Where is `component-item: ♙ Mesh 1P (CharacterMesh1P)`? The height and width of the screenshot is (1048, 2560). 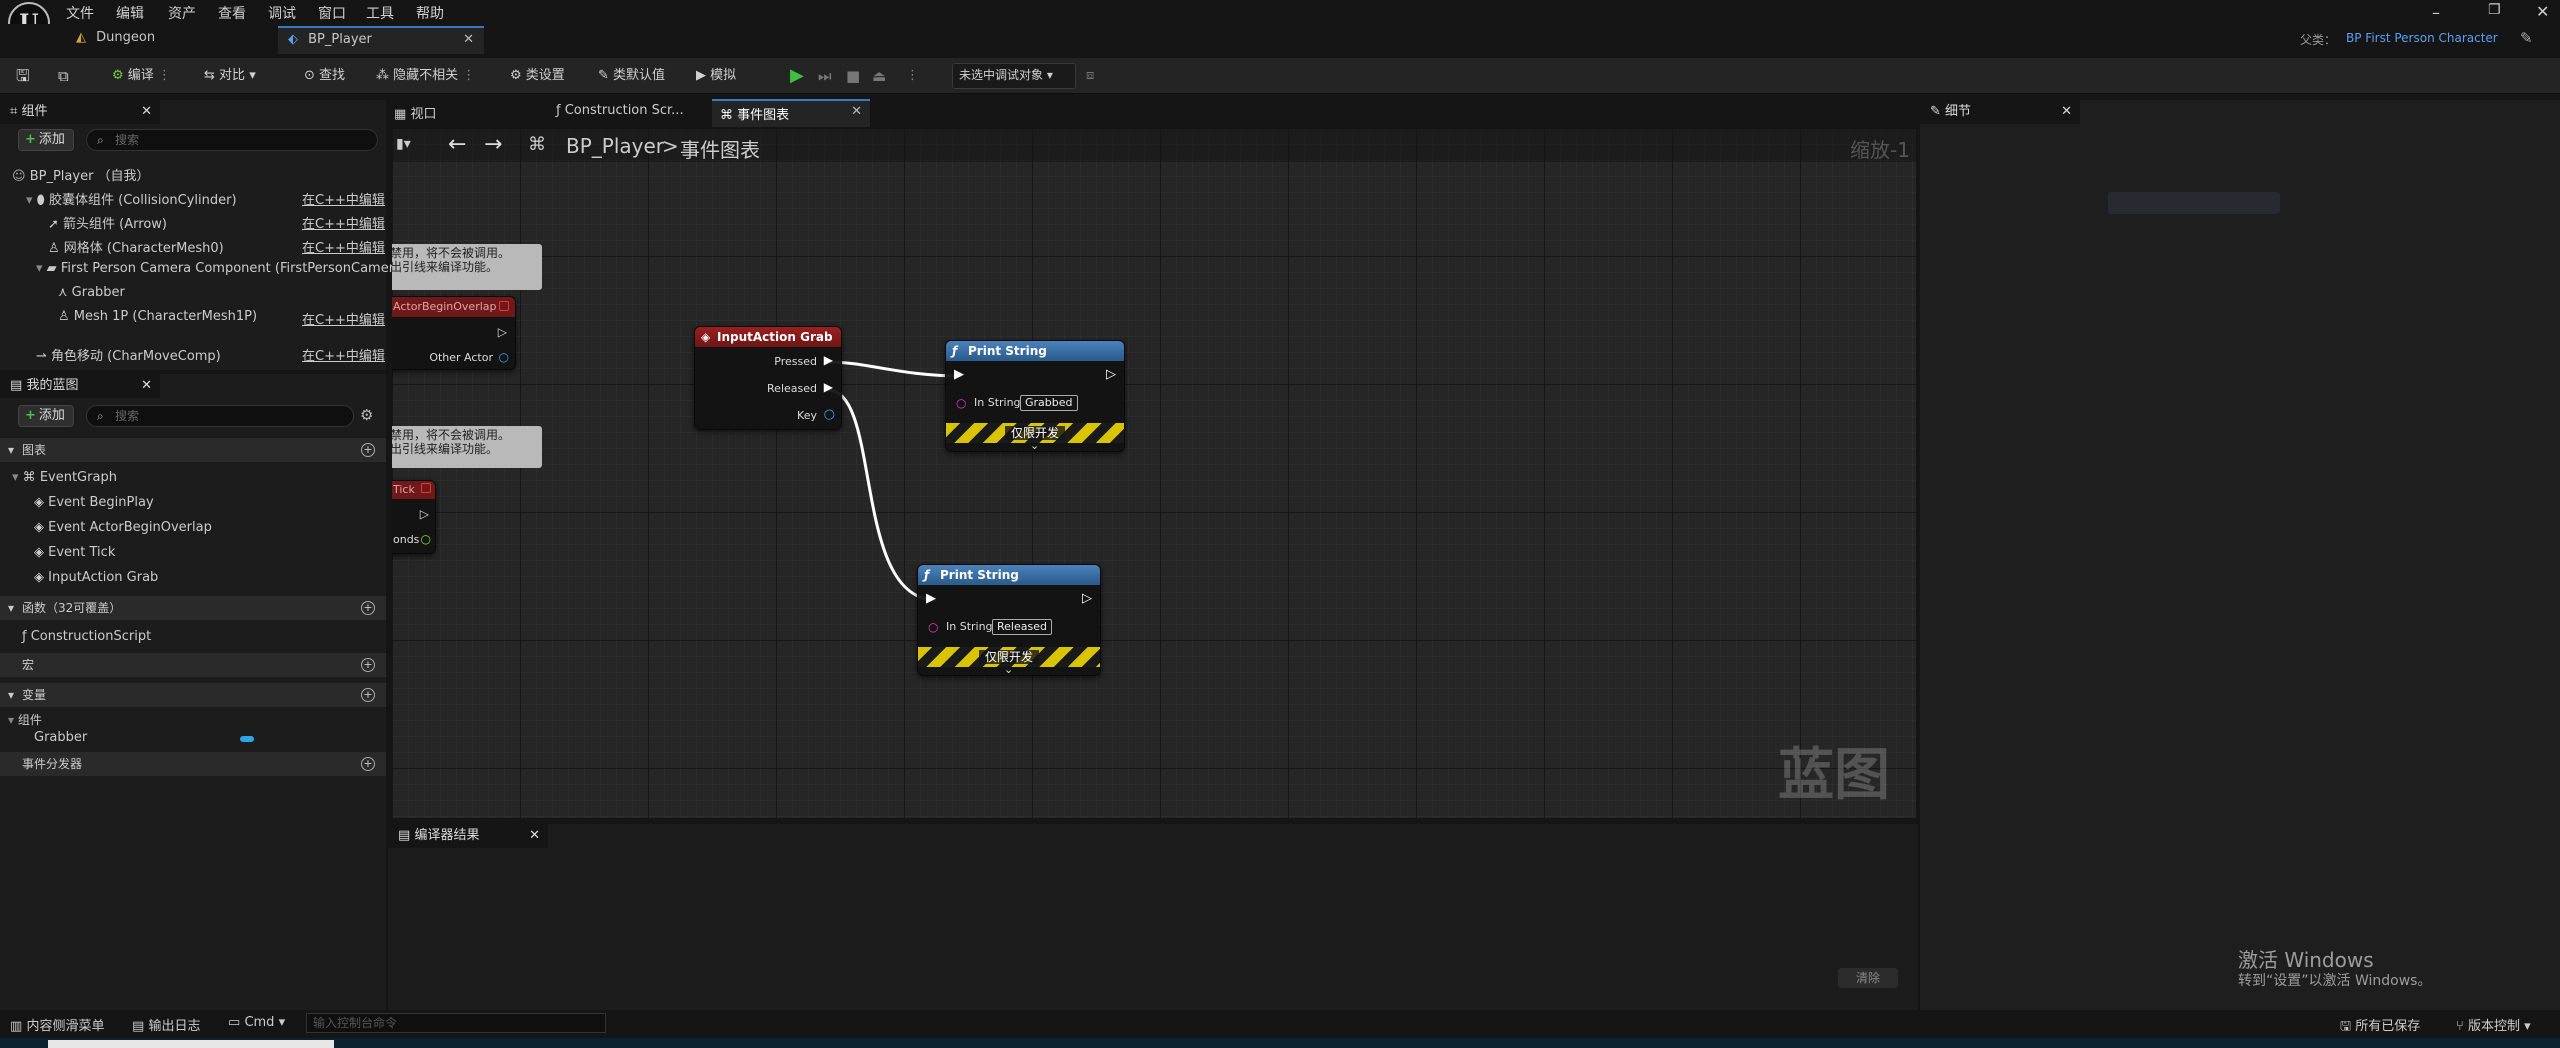 component-item: ♙ Mesh 1P (CharacterMesh1P) is located at coordinates (157, 316).